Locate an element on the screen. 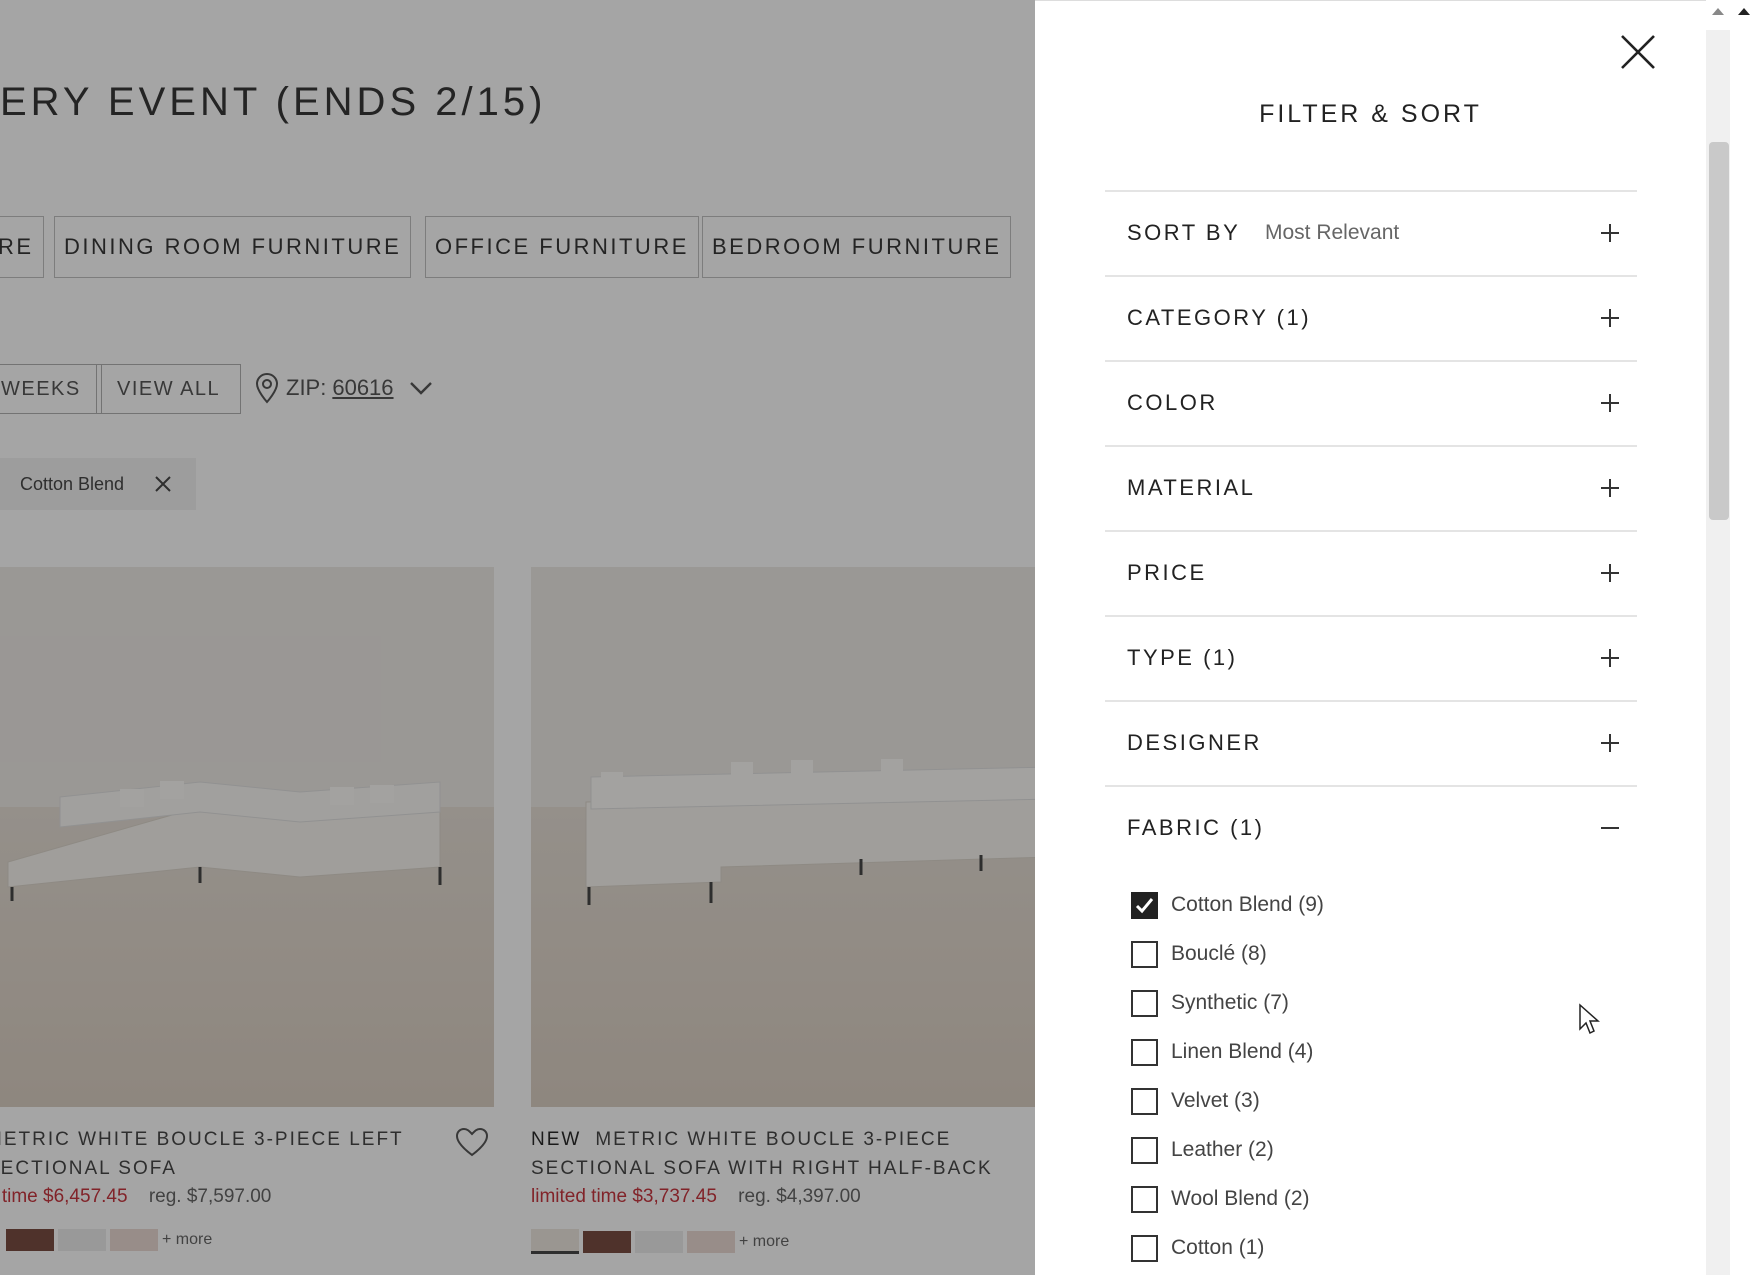  scroll-thumb is located at coordinates (1719, 331).